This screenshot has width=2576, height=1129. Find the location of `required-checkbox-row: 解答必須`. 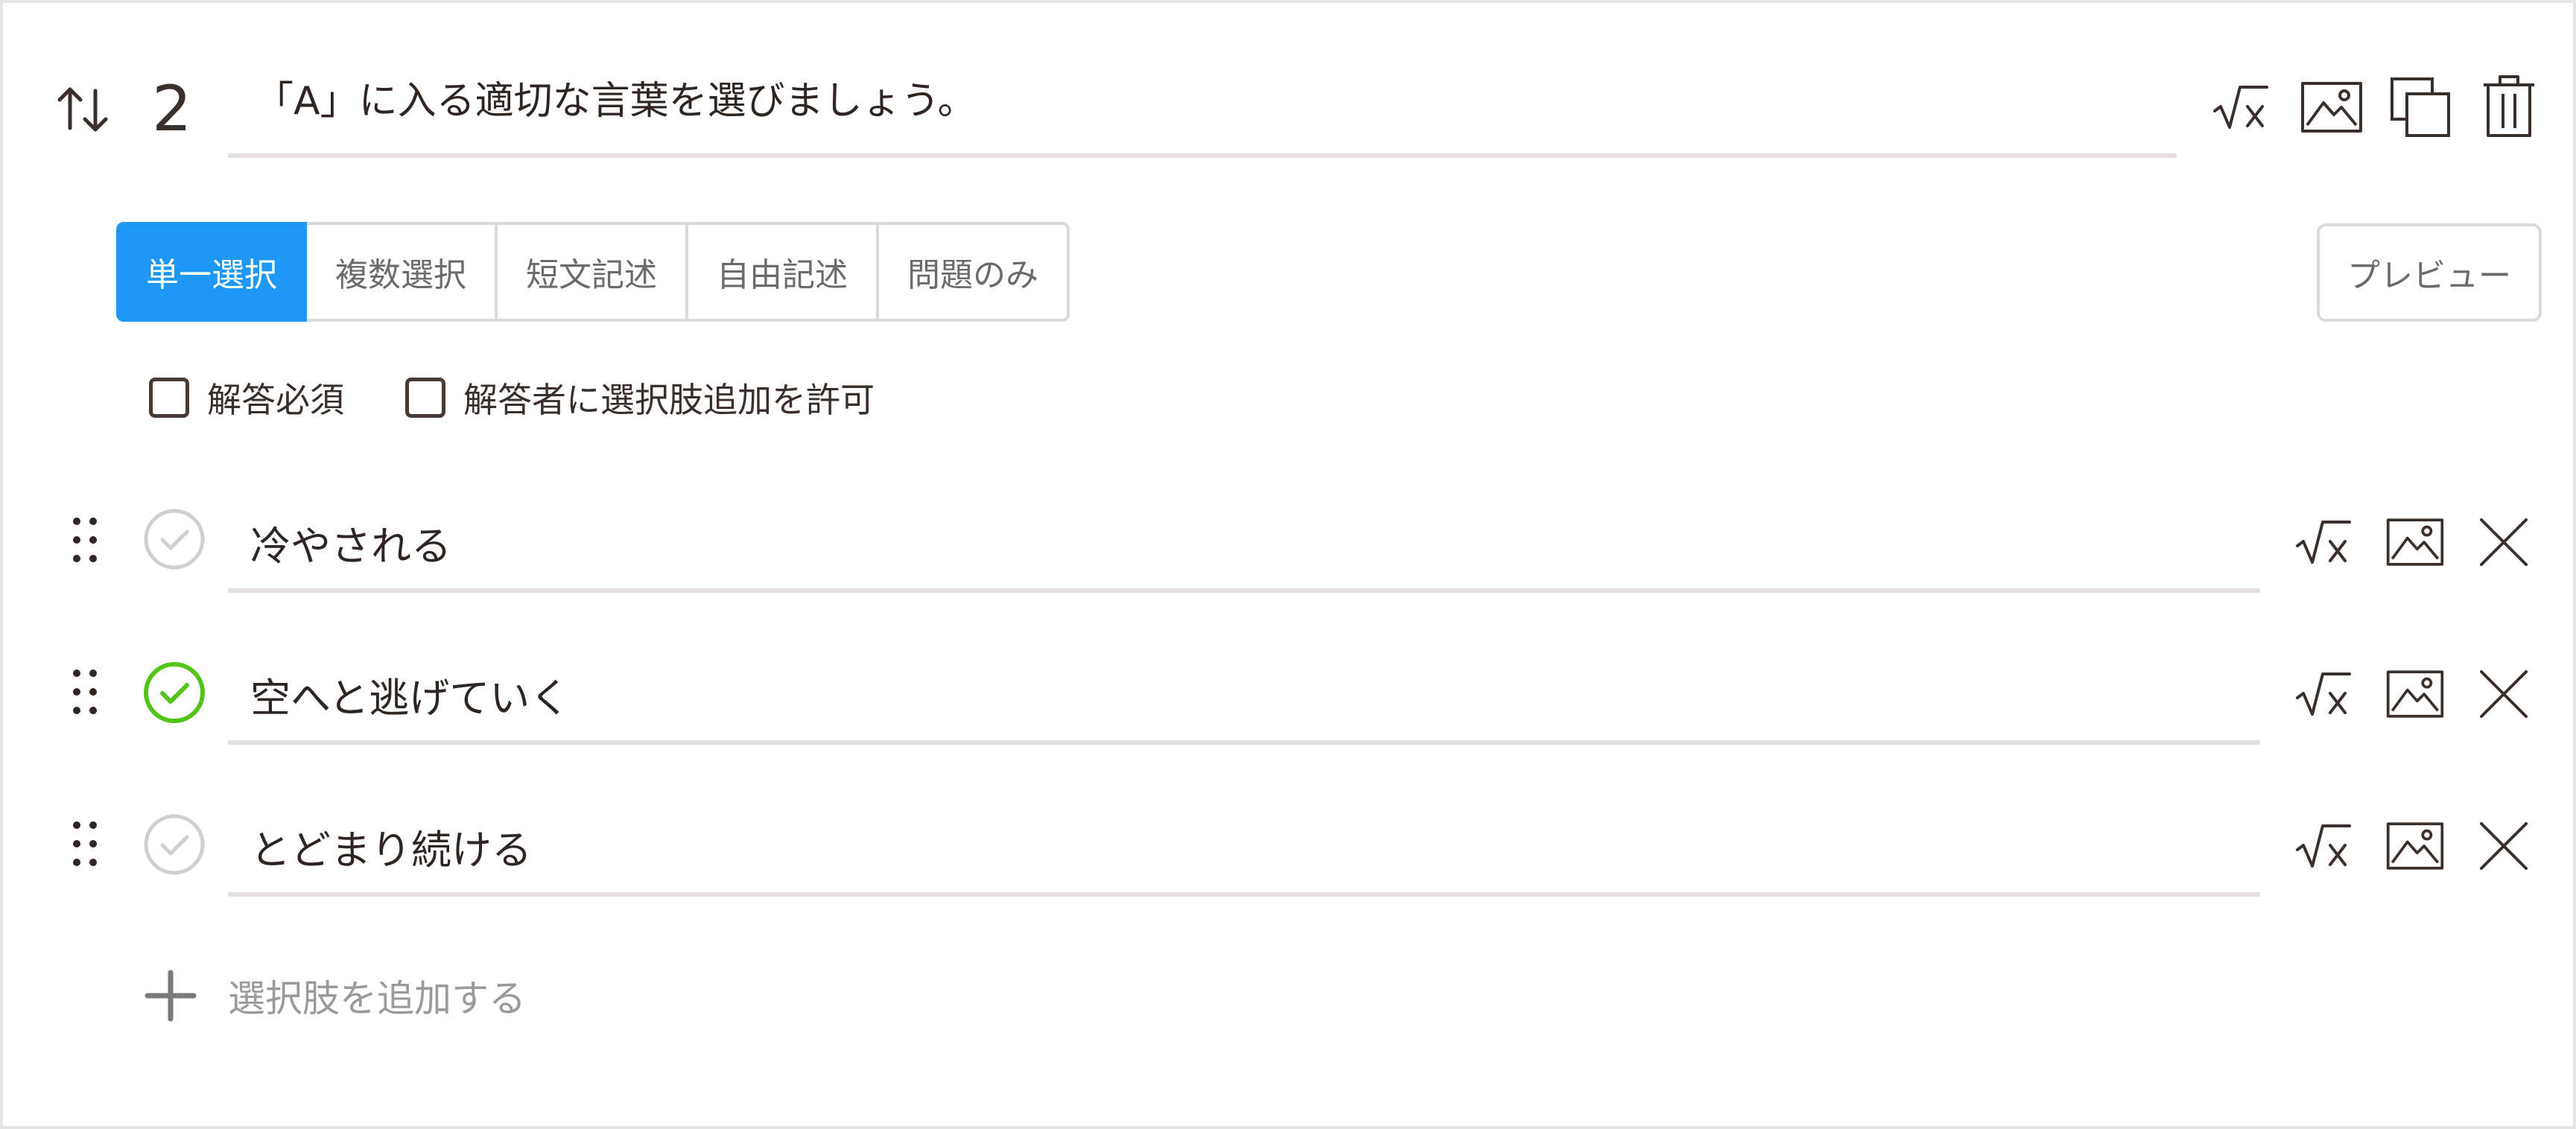

required-checkbox-row: 解答必須 is located at coordinates (246, 397).